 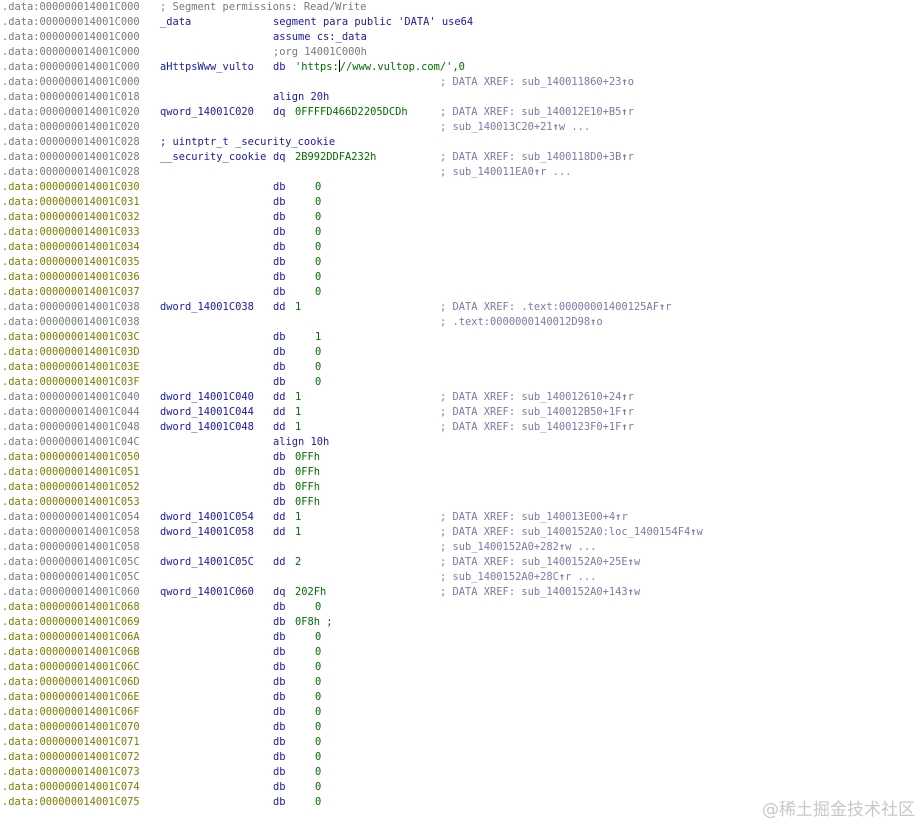 I want to click on xref-comment: ; DATA XREF: sub_140011860+23↑o, so click(x=537, y=82).